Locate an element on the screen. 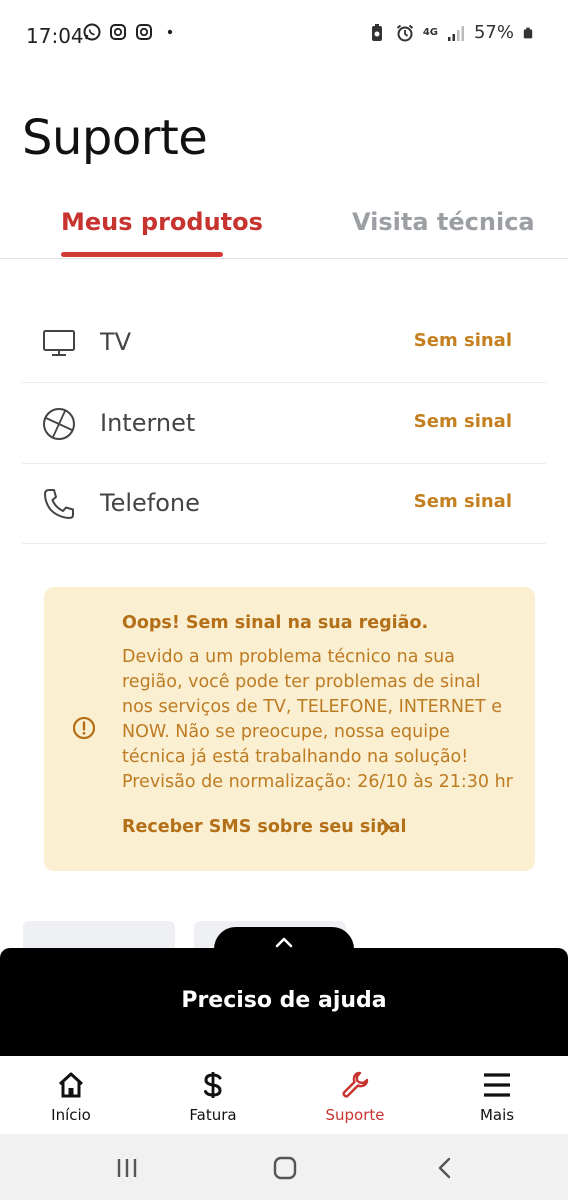 This screenshot has width=568, height=1200. wrench-icon is located at coordinates (355, 1084).